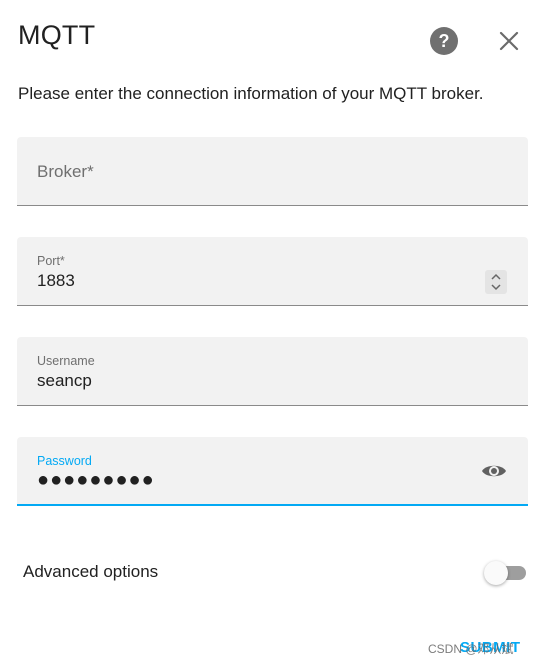  I want to click on broker-placeholder: Broker*, so click(65, 171).